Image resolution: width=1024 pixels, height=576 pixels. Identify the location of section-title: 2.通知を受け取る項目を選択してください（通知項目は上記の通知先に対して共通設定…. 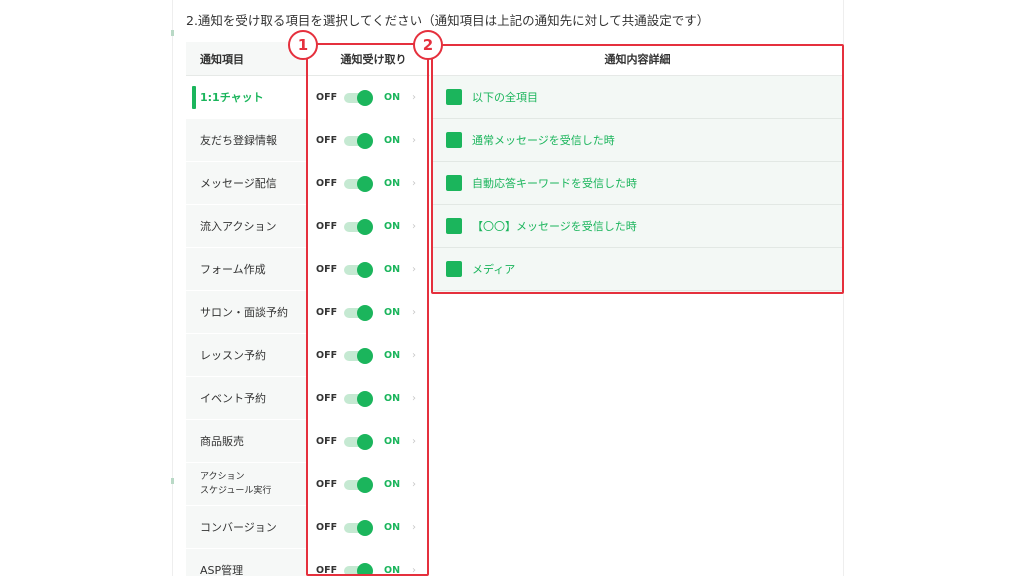
(448, 20).